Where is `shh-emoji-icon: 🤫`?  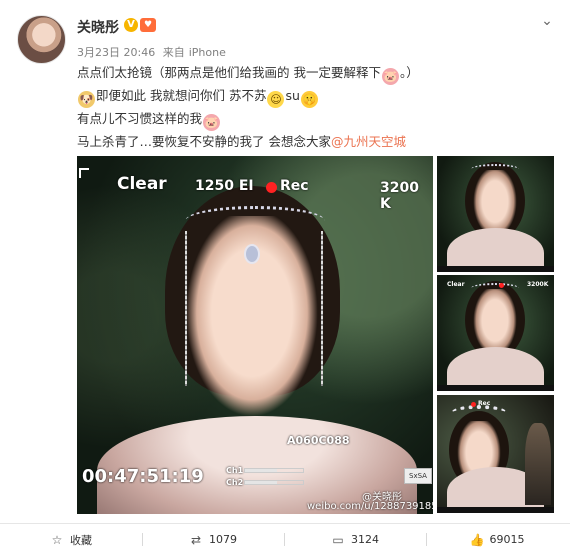 shh-emoji-icon: 🤫 is located at coordinates (309, 99).